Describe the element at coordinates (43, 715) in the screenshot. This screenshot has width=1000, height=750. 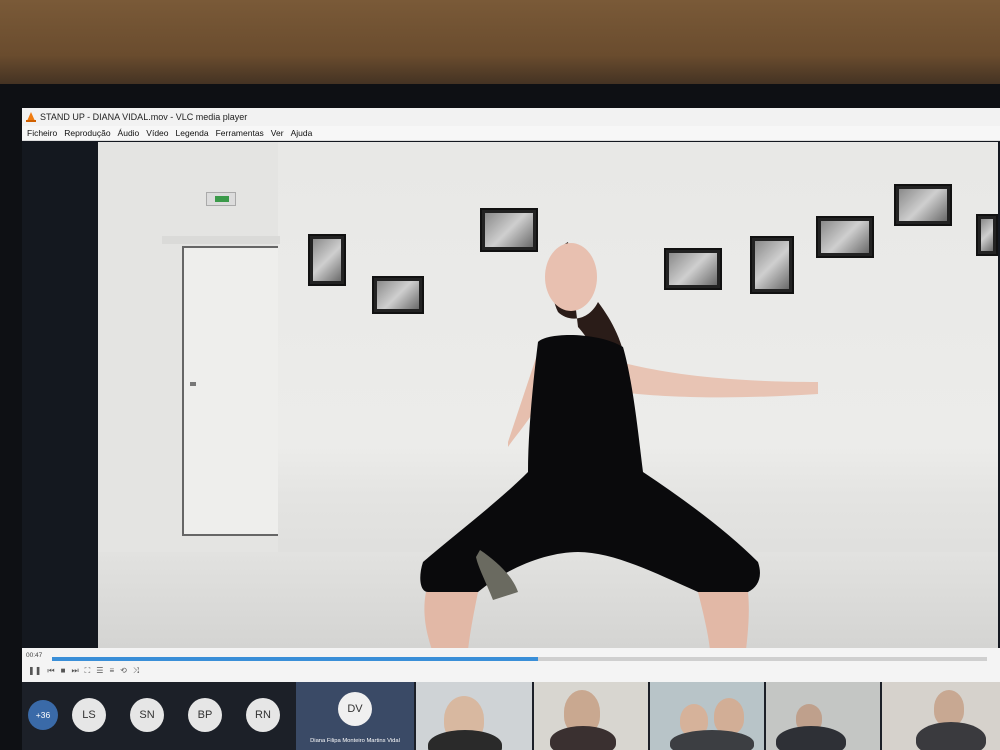
I see `participant-count-badge: +36` at that location.